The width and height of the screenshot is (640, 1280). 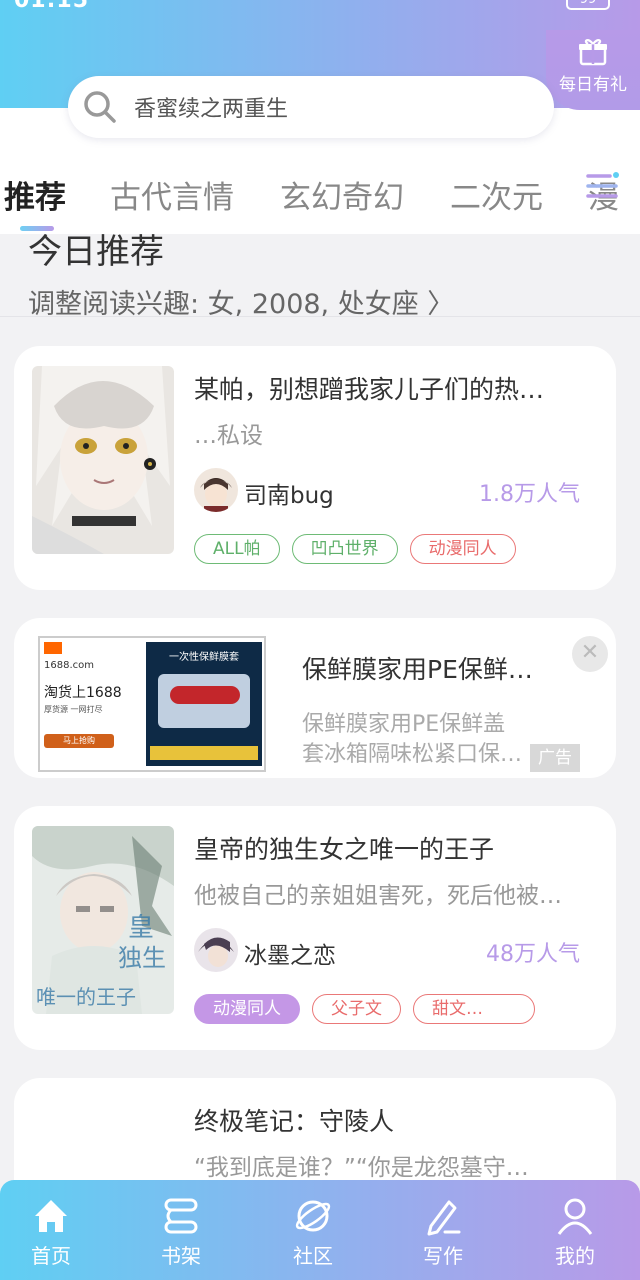 I want to click on category-menu-icon, so click(x=603, y=187).